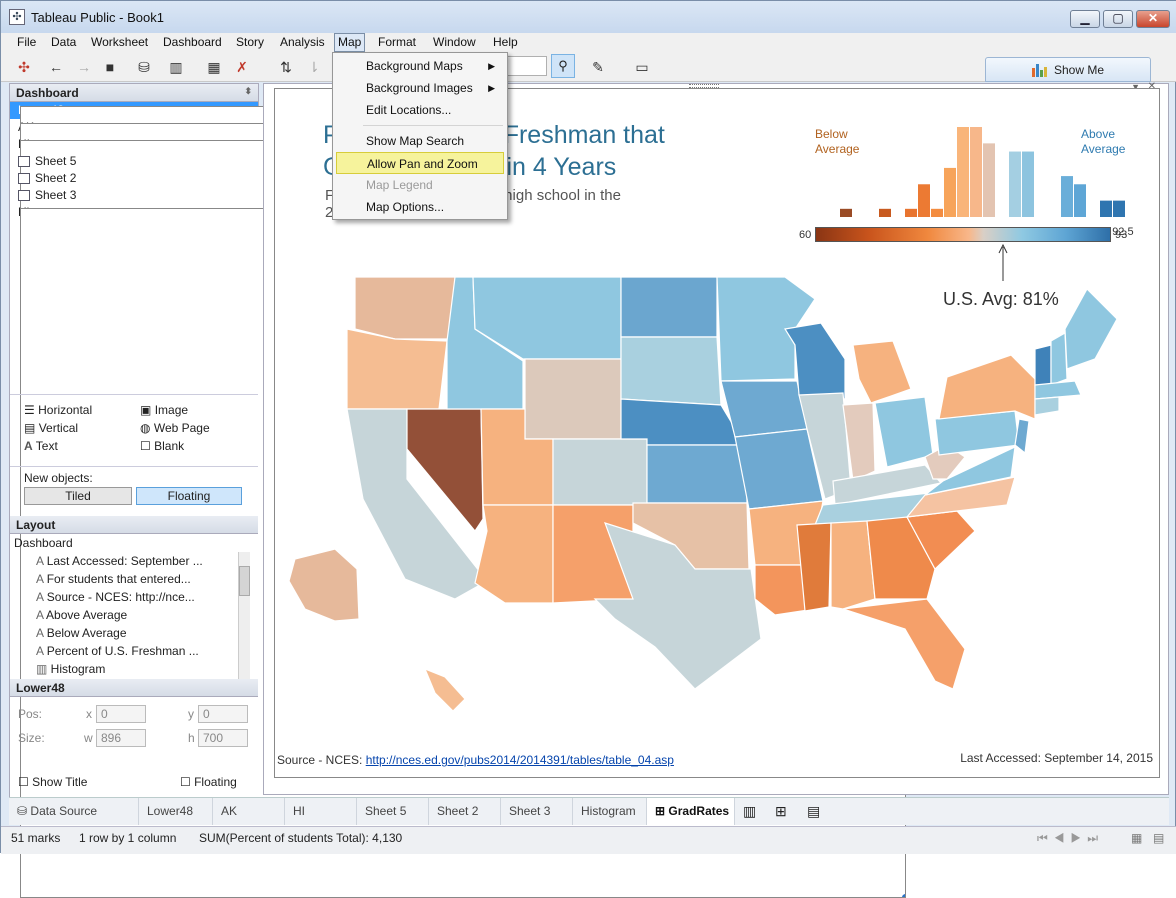 This screenshot has height=898, width=1176. I want to click on width-input: 896, so click(121, 738).